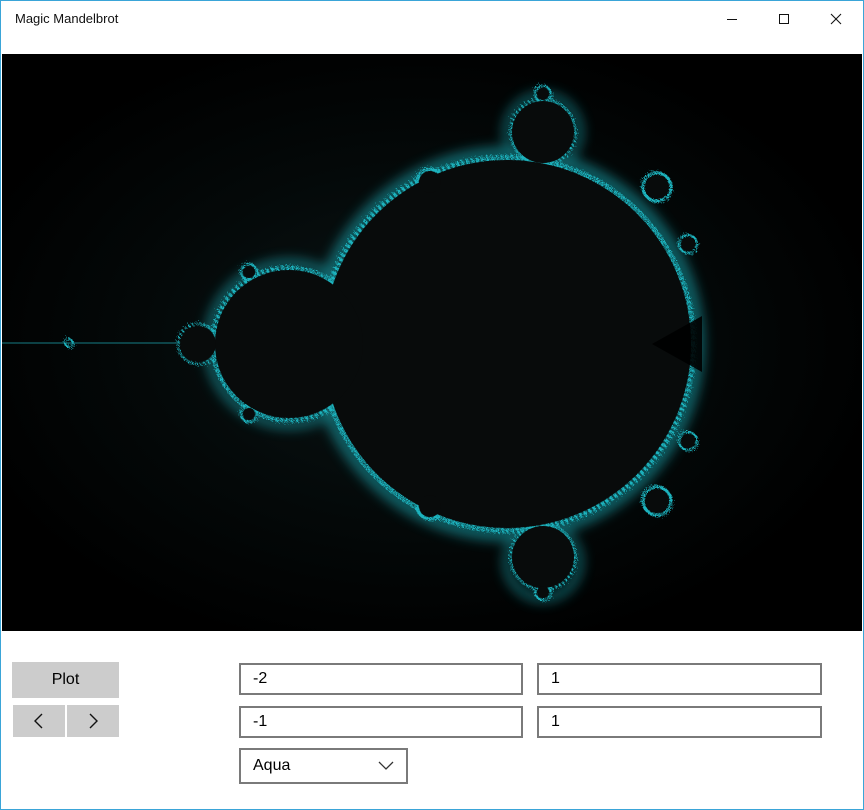  I want to click on real-min-input, so click(381, 679).